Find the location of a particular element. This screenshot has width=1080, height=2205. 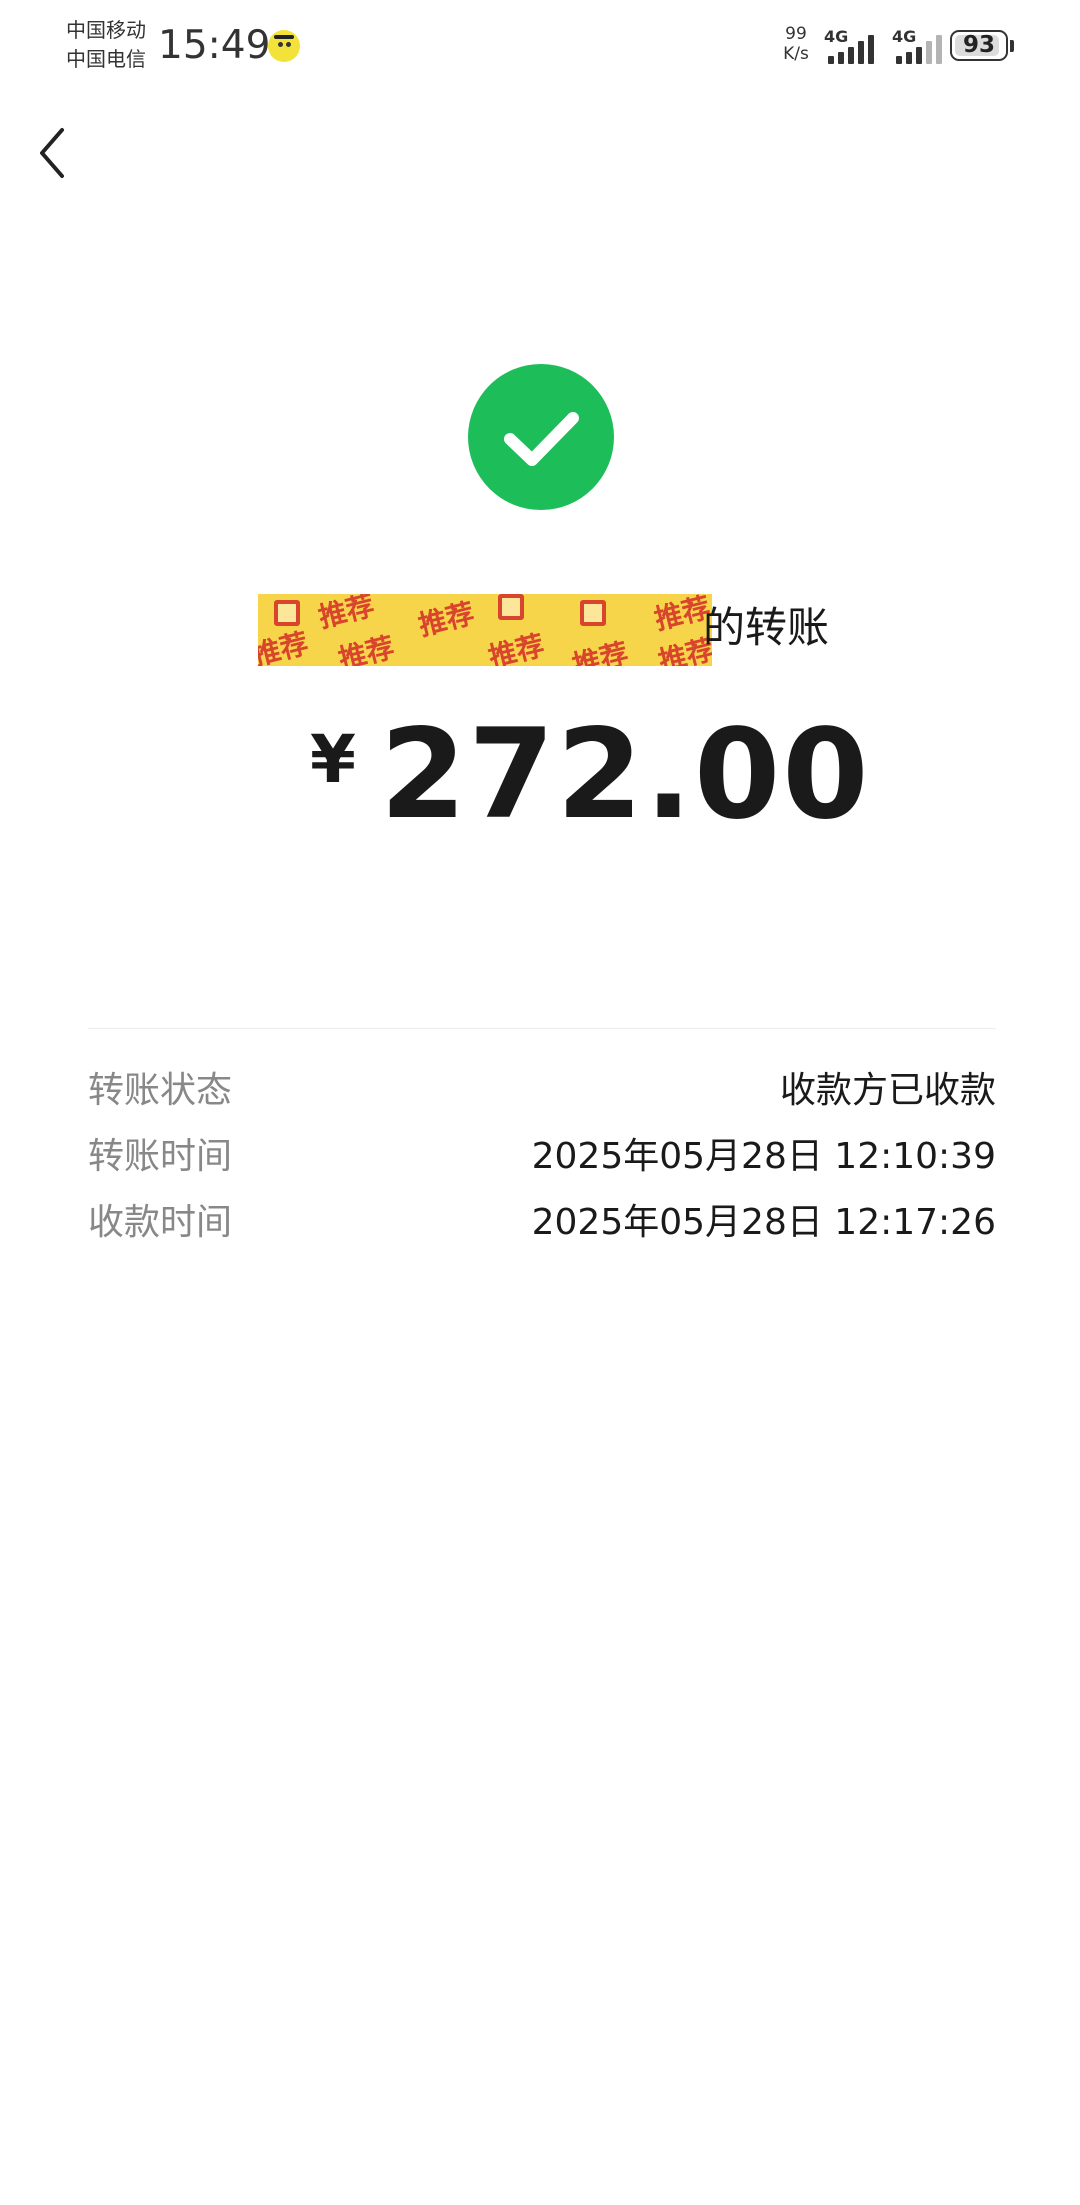

transfer-title: 的转账 is located at coordinates (766, 627).